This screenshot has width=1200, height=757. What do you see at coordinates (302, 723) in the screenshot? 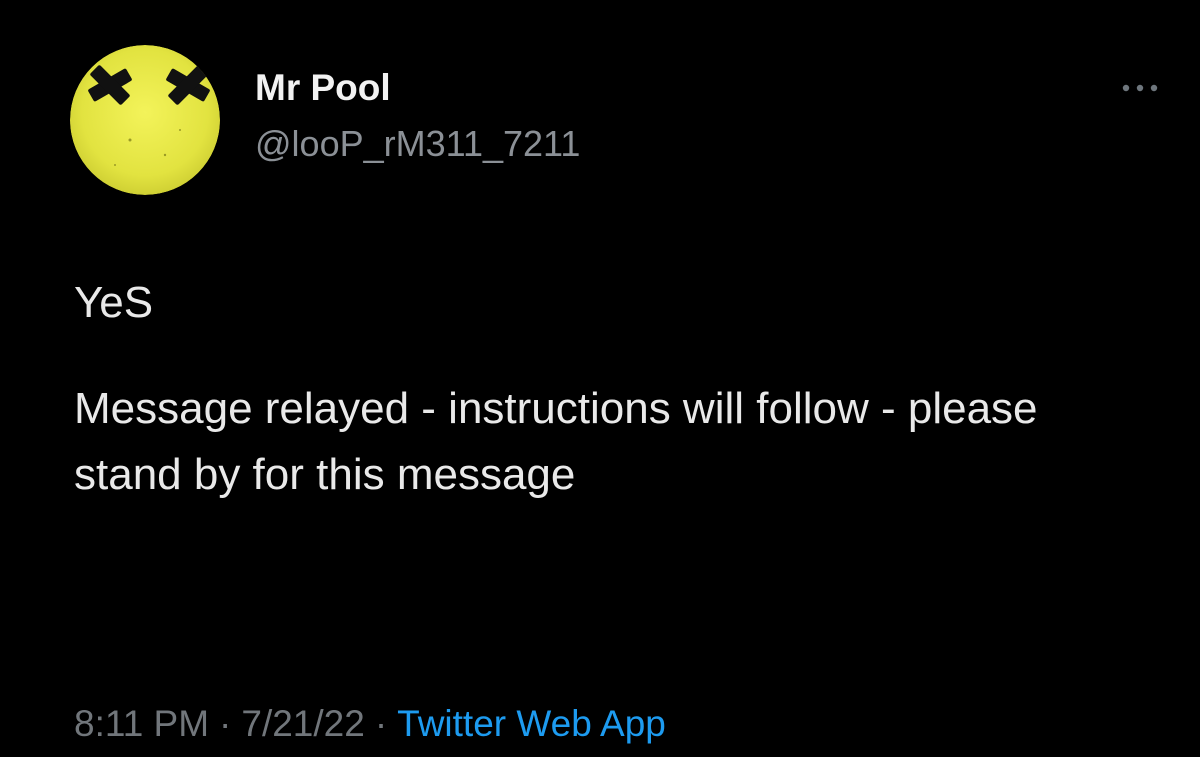
I see `tweet-date: 7/21/22` at bounding box center [302, 723].